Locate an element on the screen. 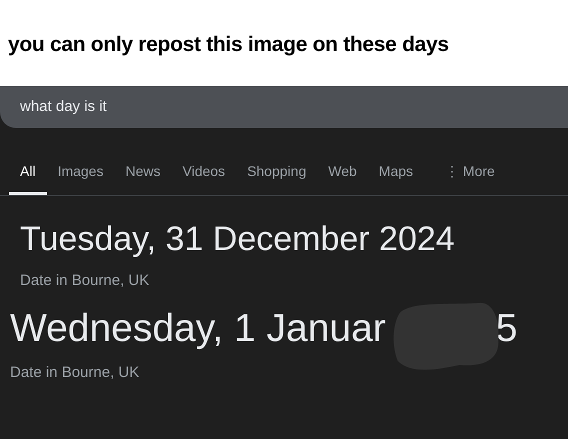 The image size is (568, 439). date-heading-fragment: 5 is located at coordinates (507, 328).